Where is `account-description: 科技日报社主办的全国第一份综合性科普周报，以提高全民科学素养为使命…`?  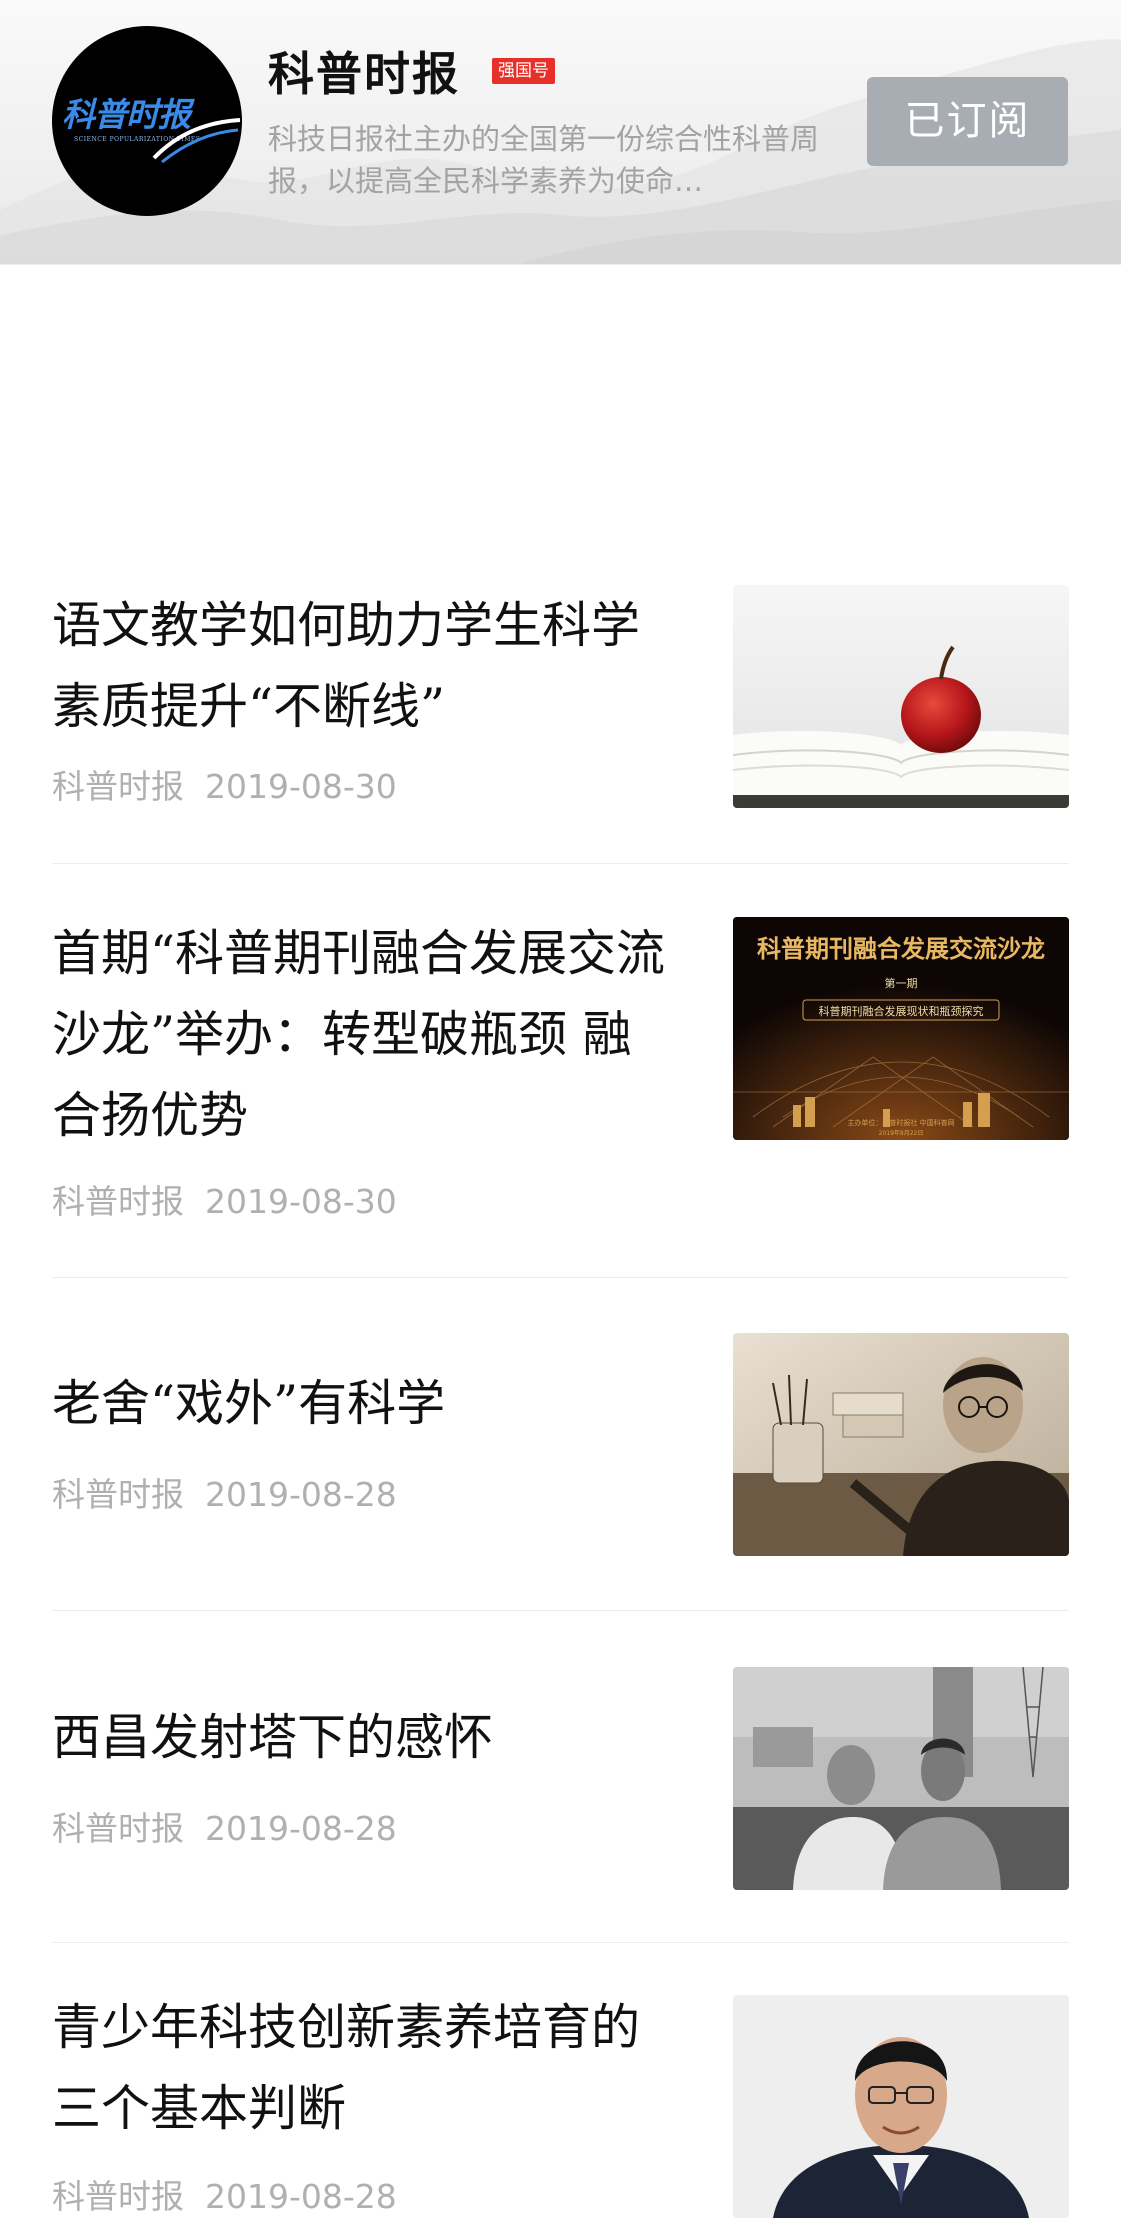 account-description: 科技日报社主办的全国第一份综合性科普周报，以提高全民科学素养为使命… is located at coordinates (544, 160).